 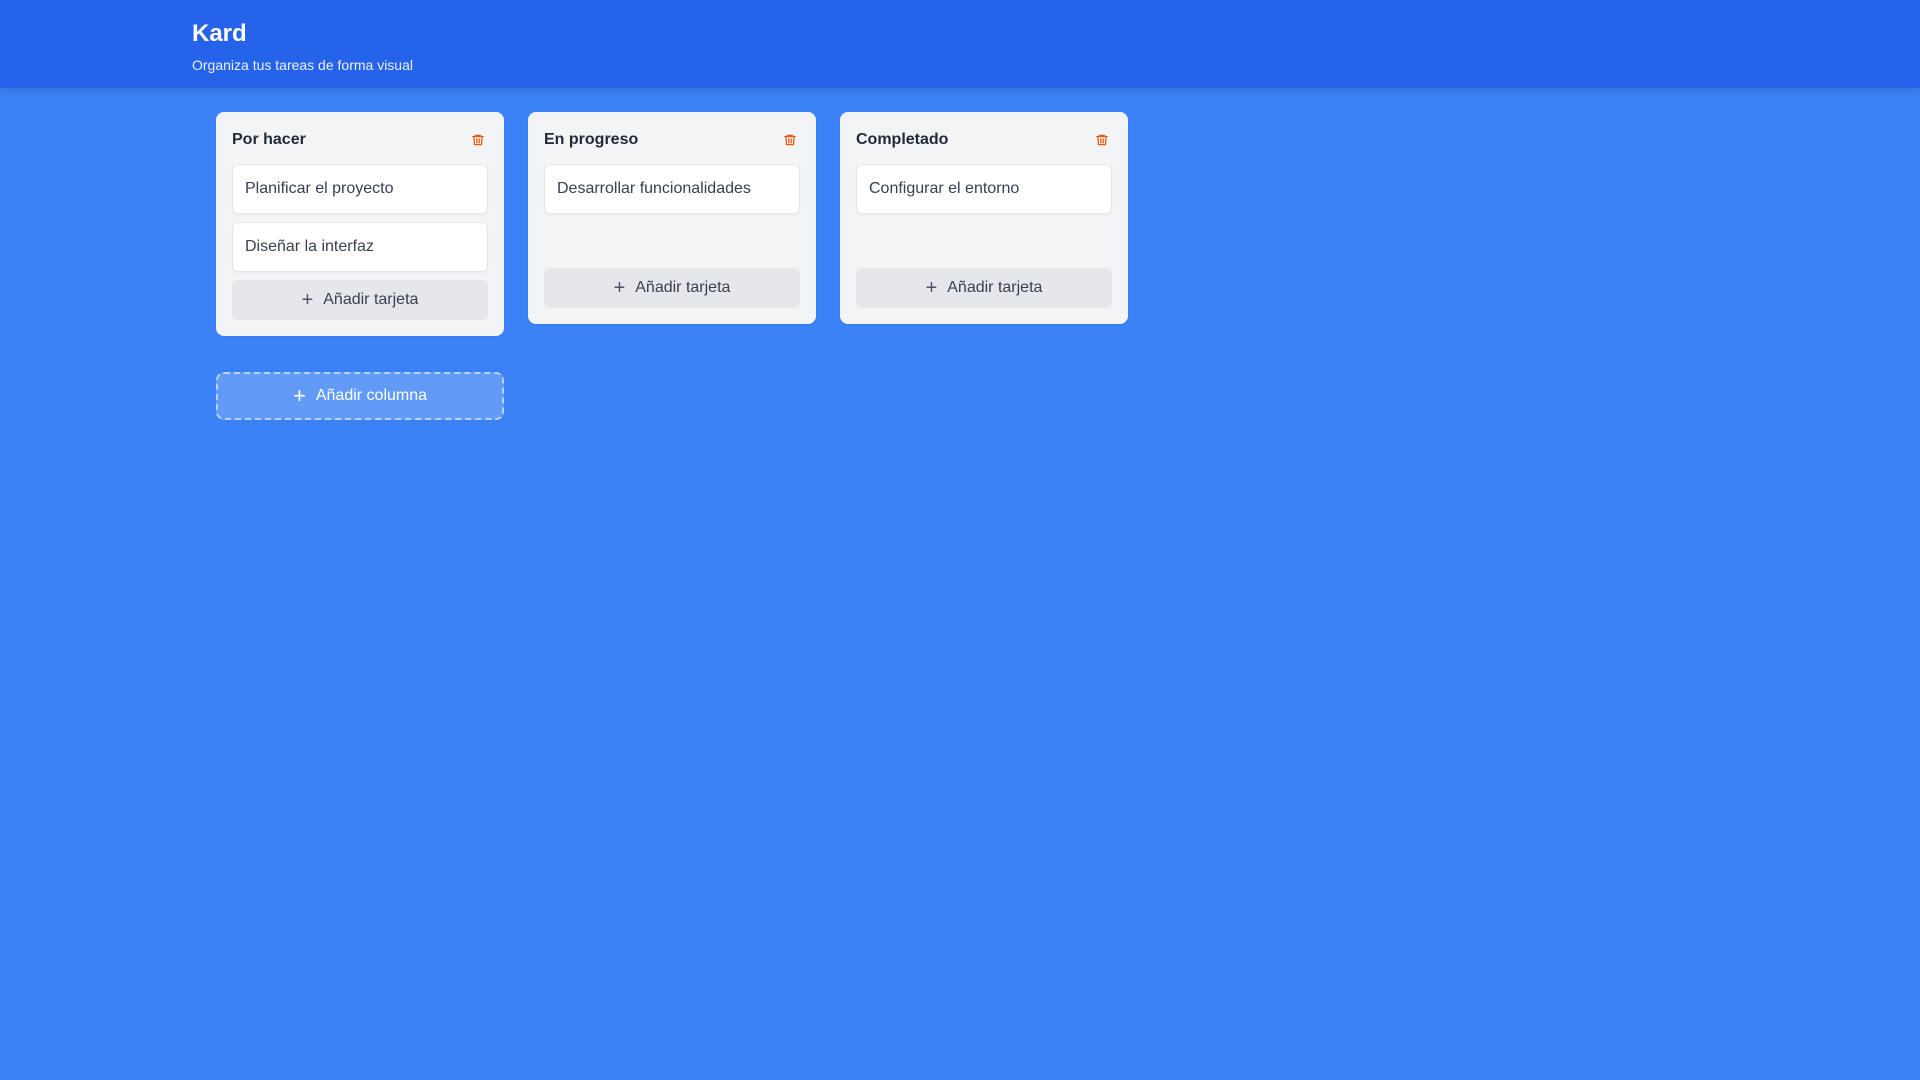 What do you see at coordinates (371, 395) in the screenshot?
I see `add-column-label: Añadir columna` at bounding box center [371, 395].